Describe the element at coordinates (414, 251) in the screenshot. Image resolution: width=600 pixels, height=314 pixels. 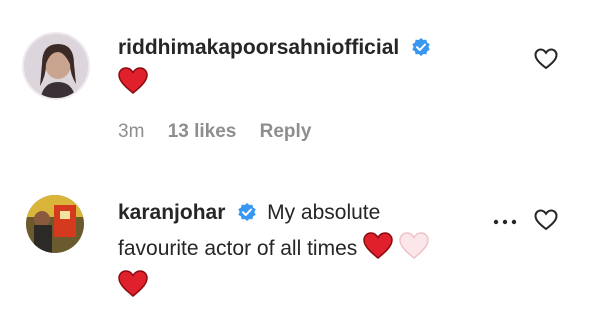
I see `white-heart-emoji` at that location.